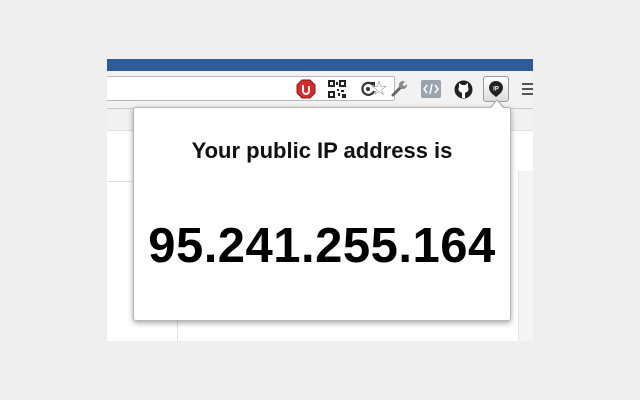 The width and height of the screenshot is (640, 400). Describe the element at coordinates (399, 89) in the screenshot. I see `wrench-icon` at that location.